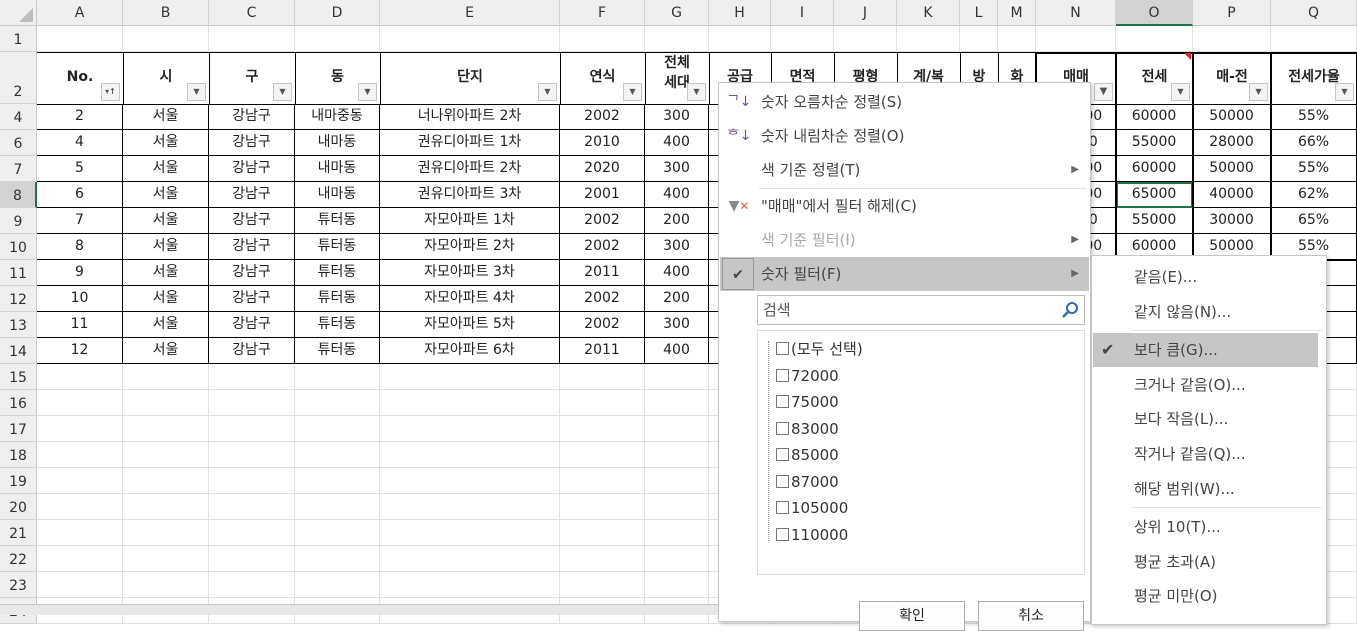  Describe the element at coordinates (602, 533) in the screenshot. I see `cell-F21` at that location.